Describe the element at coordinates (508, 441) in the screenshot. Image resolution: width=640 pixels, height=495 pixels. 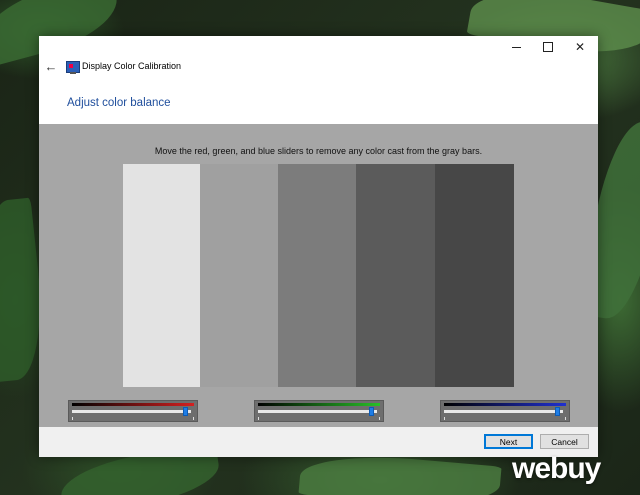
I see `next-button: Next` at that location.